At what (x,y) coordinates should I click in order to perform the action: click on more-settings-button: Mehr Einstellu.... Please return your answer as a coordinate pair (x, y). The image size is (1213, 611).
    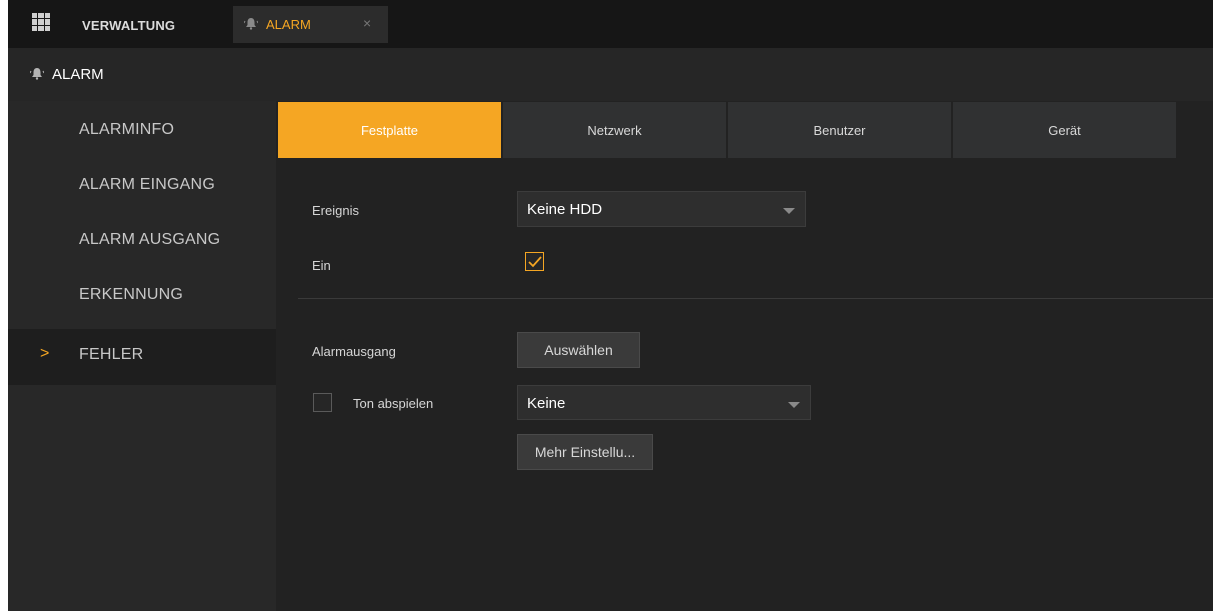
    Looking at the image, I should click on (585, 452).